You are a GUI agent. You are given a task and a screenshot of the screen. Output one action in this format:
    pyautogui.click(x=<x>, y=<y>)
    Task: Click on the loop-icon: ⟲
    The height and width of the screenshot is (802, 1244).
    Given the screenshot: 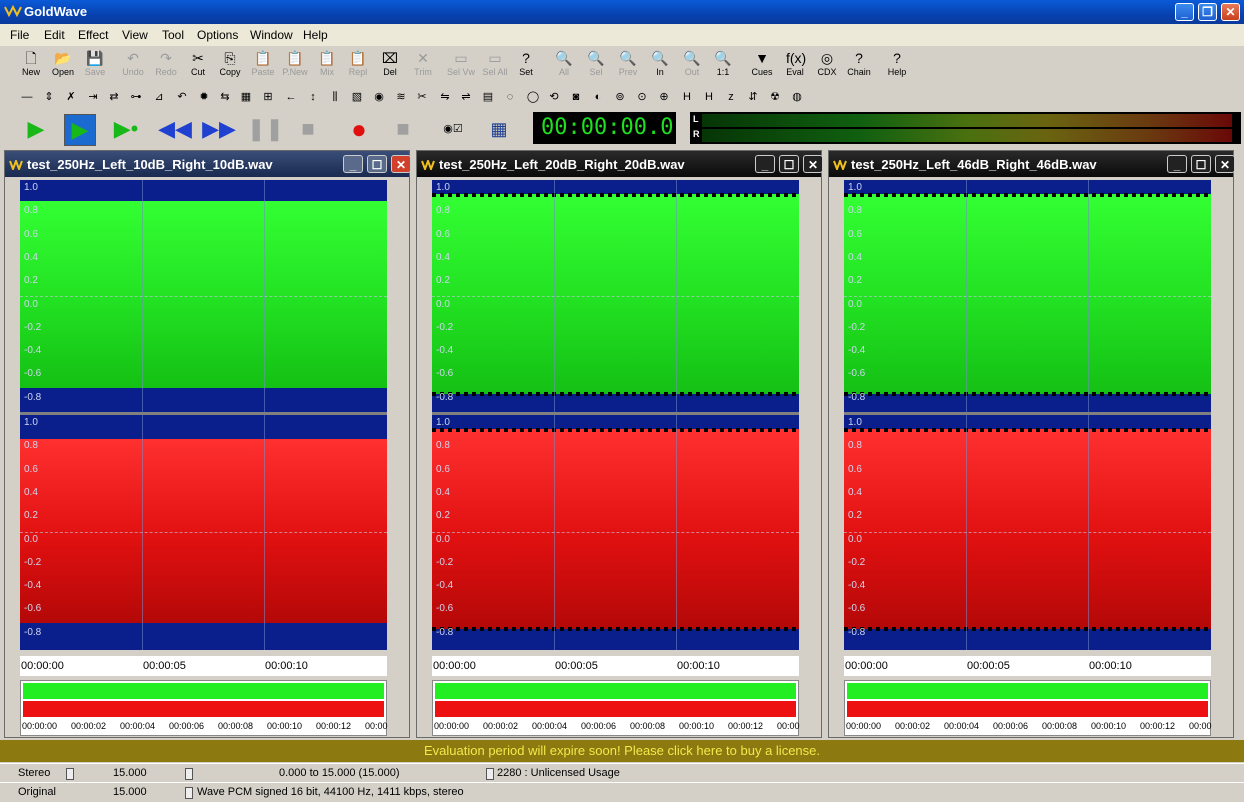 What is the action you would take?
    pyautogui.click(x=554, y=97)
    